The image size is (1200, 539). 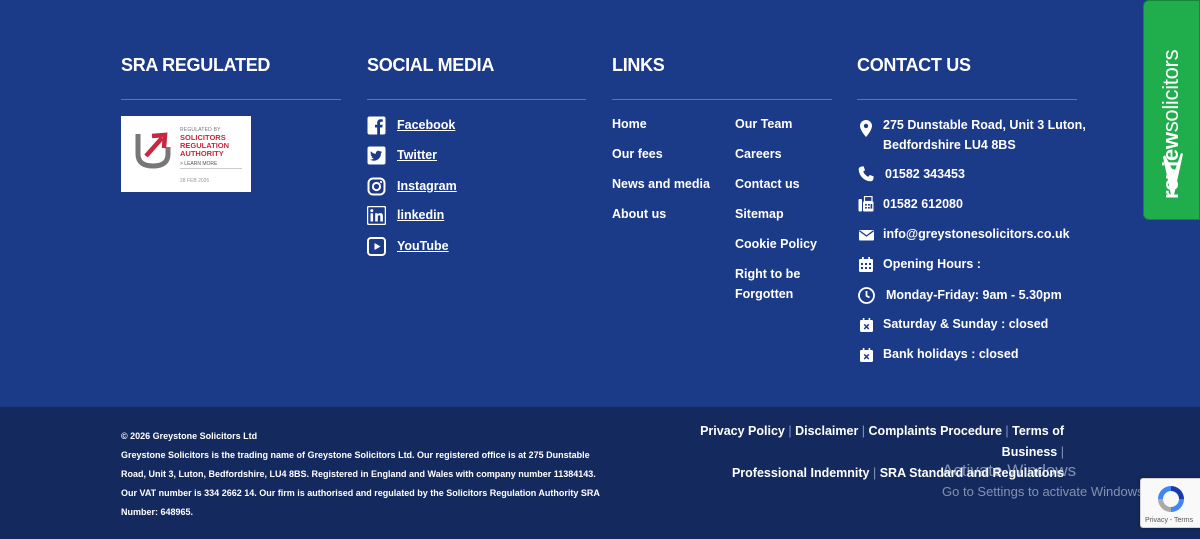 I want to click on social-link-label: Facebook, so click(x=426, y=125).